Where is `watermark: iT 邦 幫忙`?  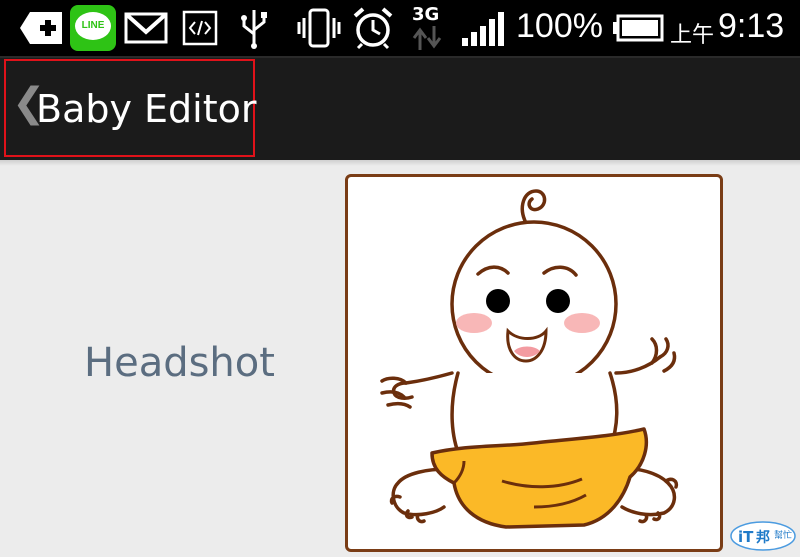
watermark: iT 邦 幫忙 is located at coordinates (763, 537).